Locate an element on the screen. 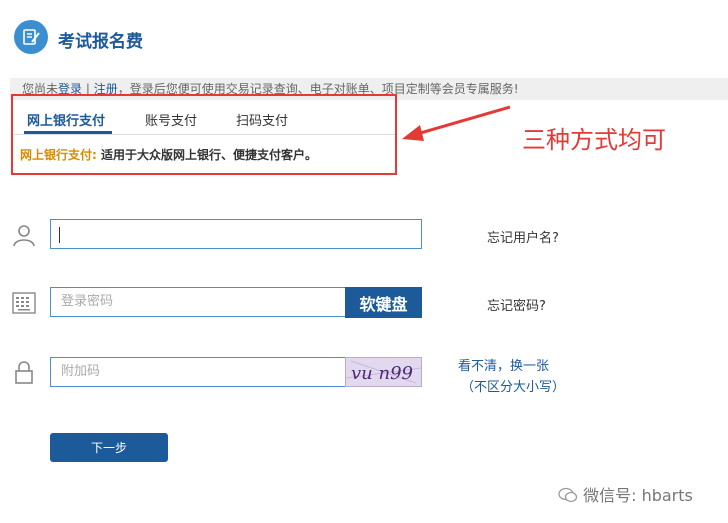 The width and height of the screenshot is (728, 523). page-title: 考试报名费 is located at coordinates (100, 42).